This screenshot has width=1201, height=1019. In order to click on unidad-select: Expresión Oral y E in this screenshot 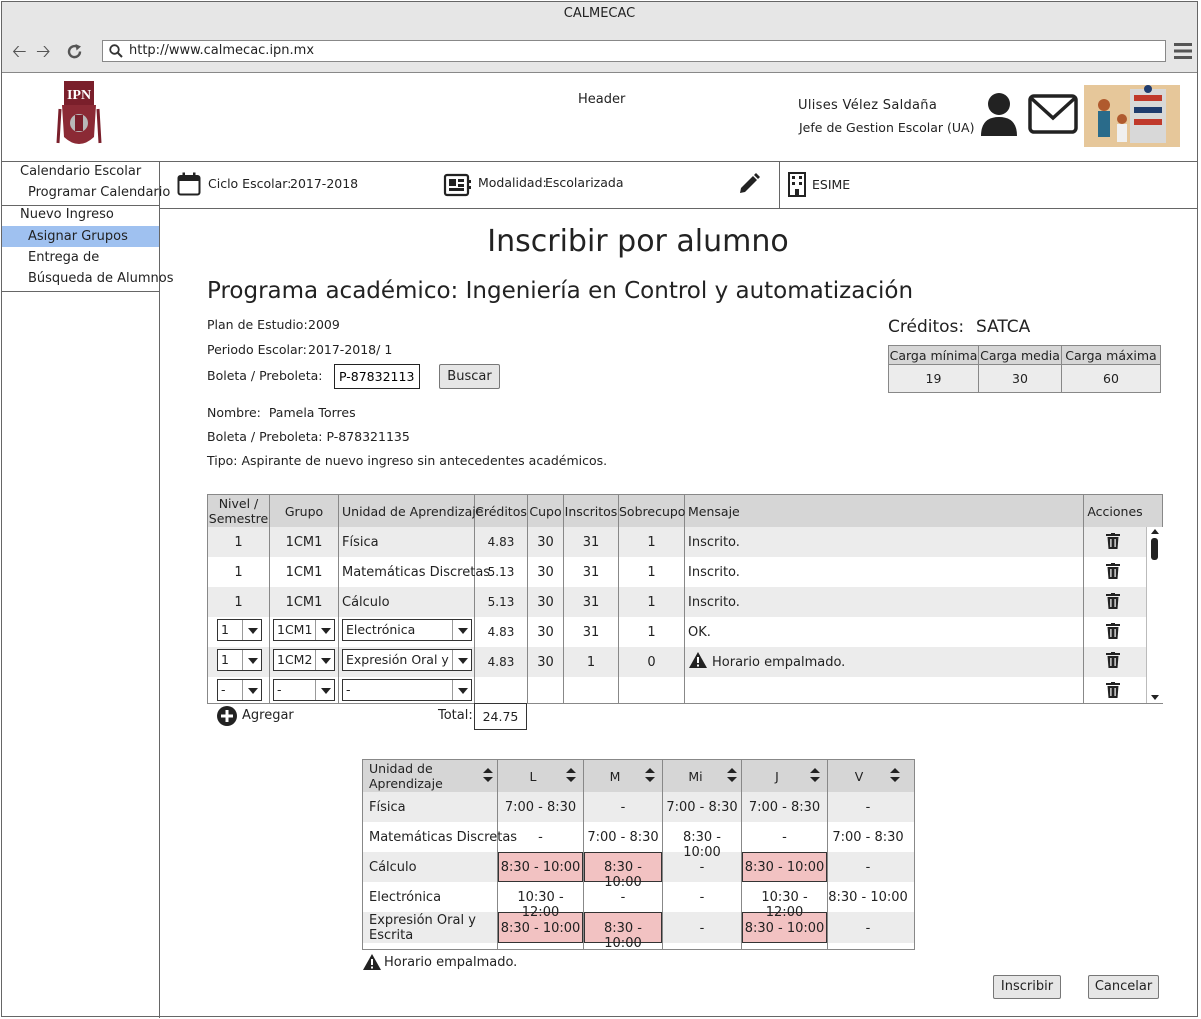, I will do `click(407, 660)`.